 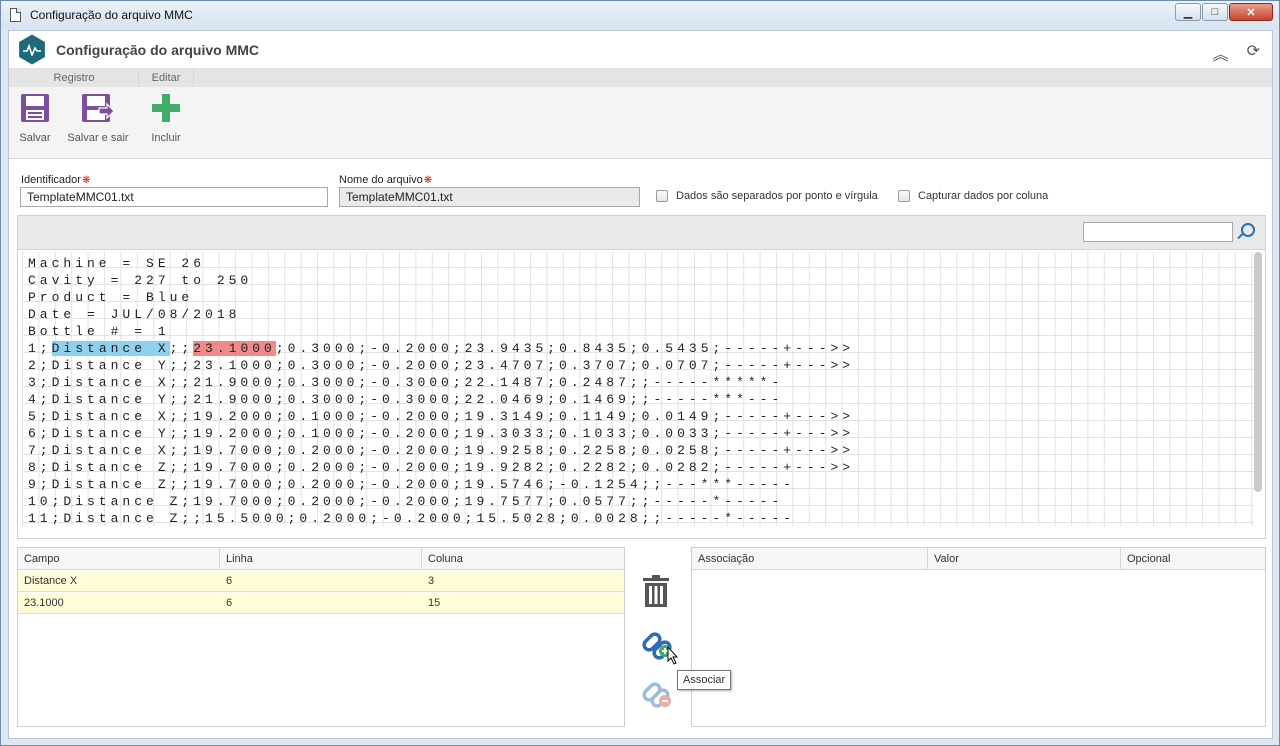 I want to click on trash-icon, so click(x=656, y=591).